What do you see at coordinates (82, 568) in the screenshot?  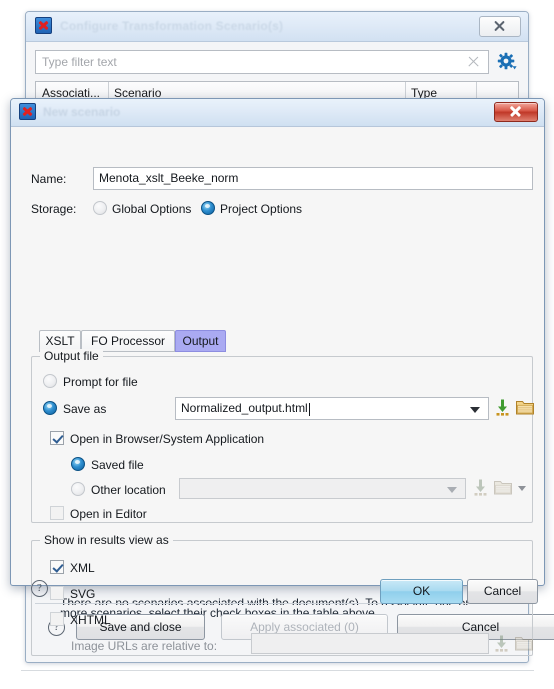 I see `results-xml-label: XML` at bounding box center [82, 568].